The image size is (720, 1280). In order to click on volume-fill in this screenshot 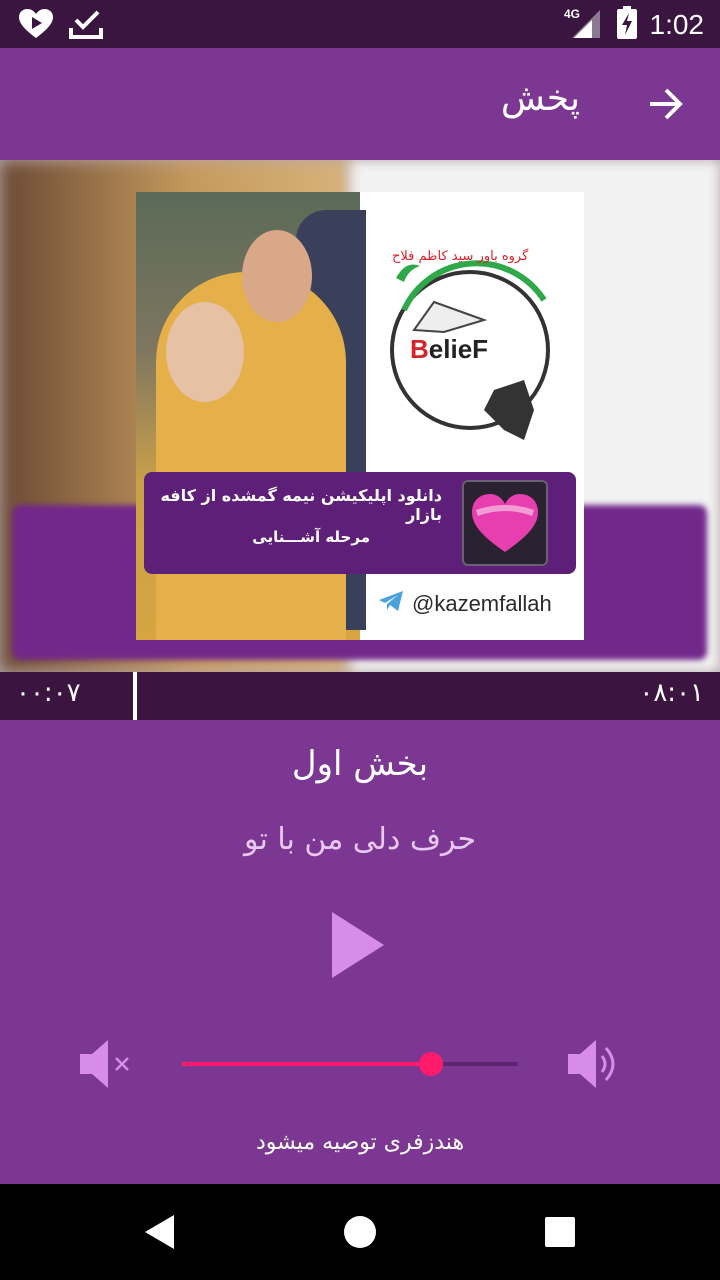, I will do `click(306, 1064)`.